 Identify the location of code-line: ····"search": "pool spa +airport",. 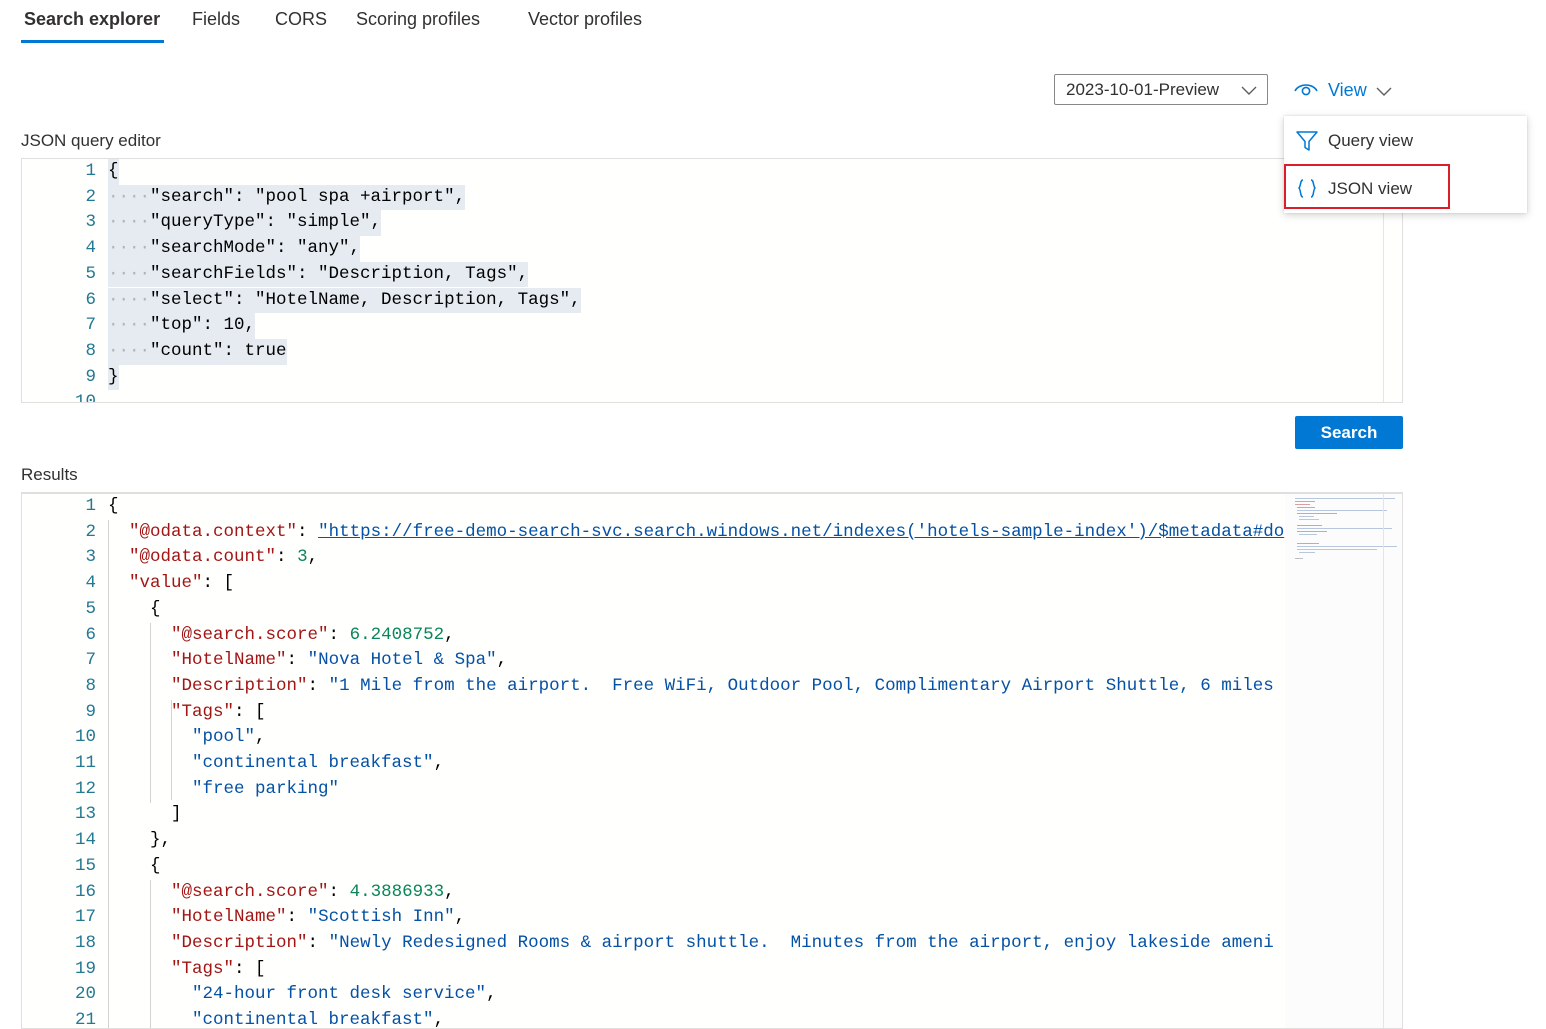
(287, 197).